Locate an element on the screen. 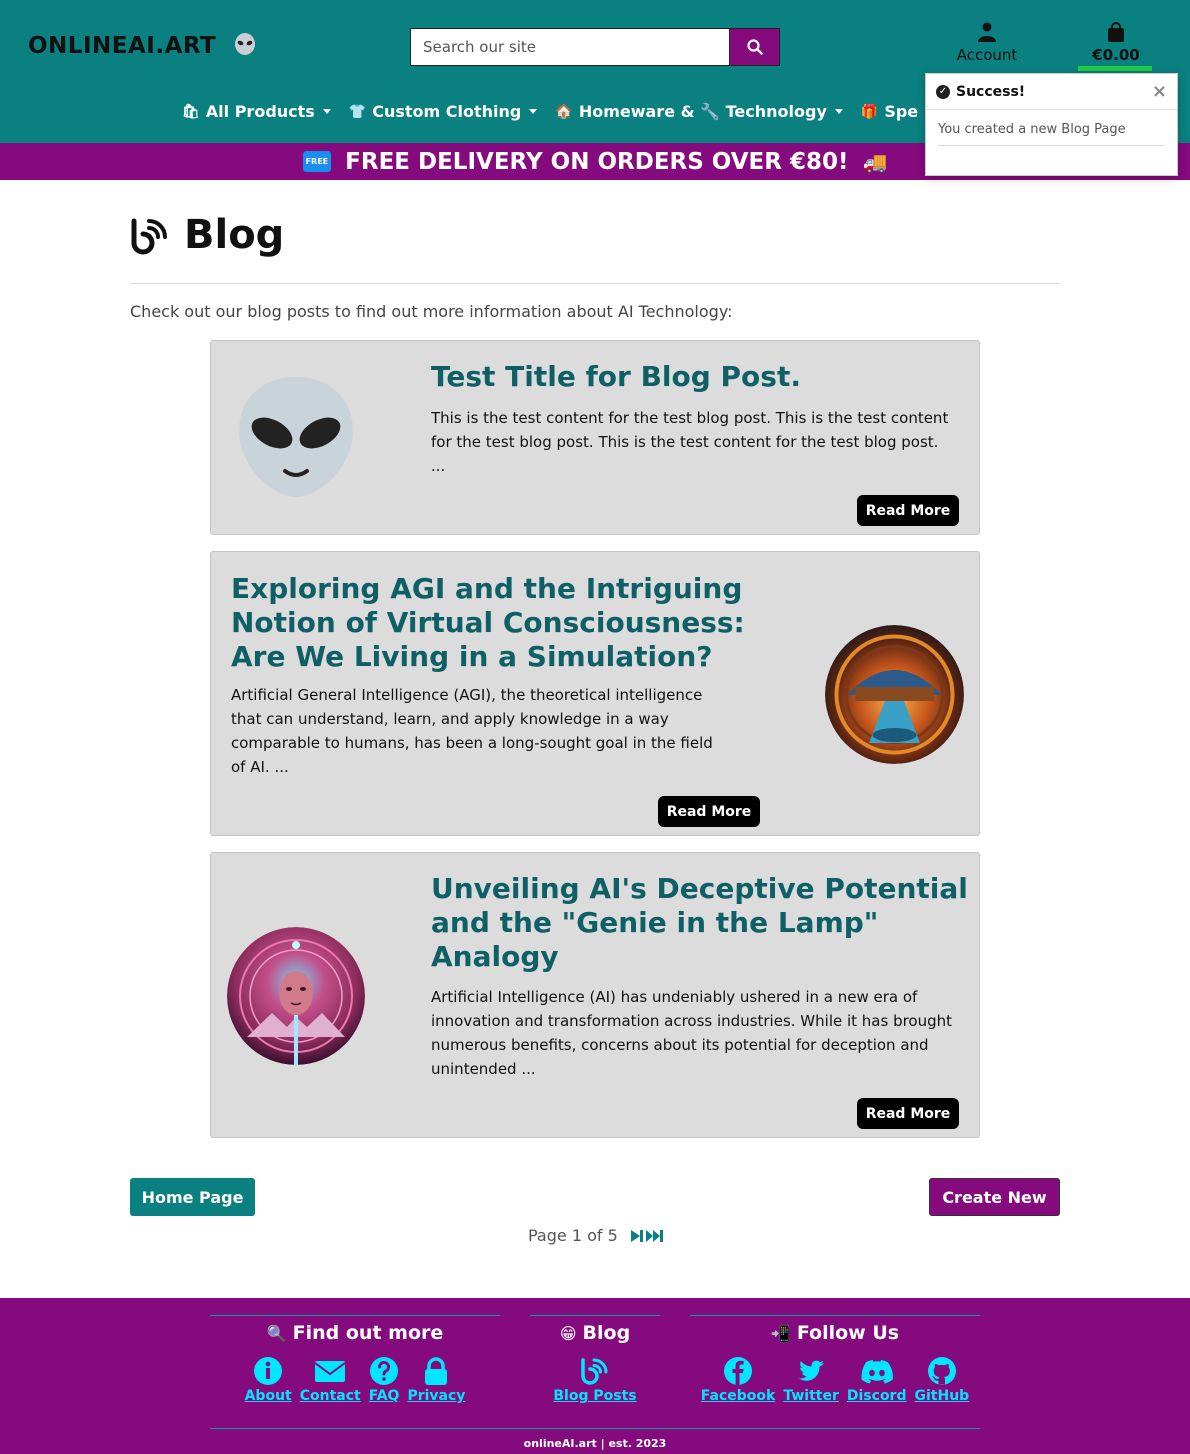 The height and width of the screenshot is (1454, 1190). search-icon is located at coordinates (754, 47).